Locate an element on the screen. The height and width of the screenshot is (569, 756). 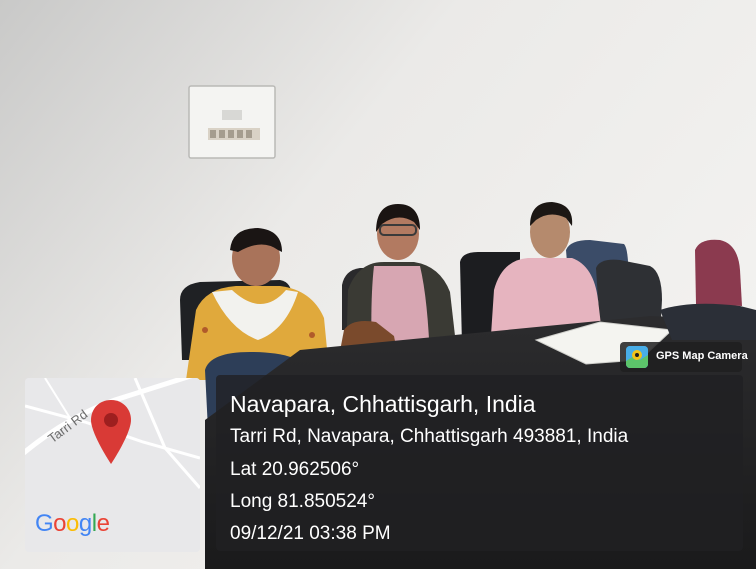
gps-map-camera-icon is located at coordinates (637, 357).